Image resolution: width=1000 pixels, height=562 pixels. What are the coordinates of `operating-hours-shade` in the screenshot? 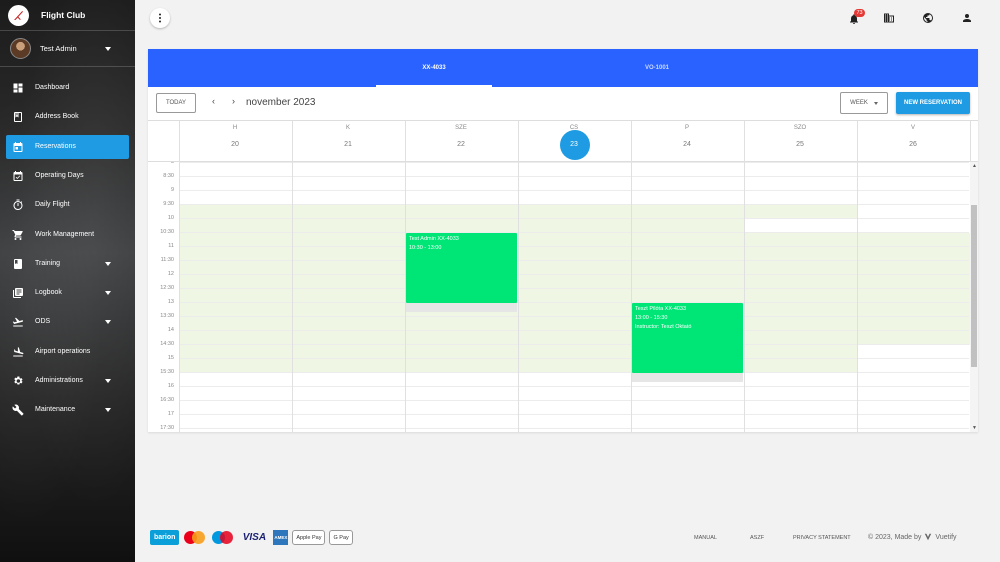 It's located at (800, 359).